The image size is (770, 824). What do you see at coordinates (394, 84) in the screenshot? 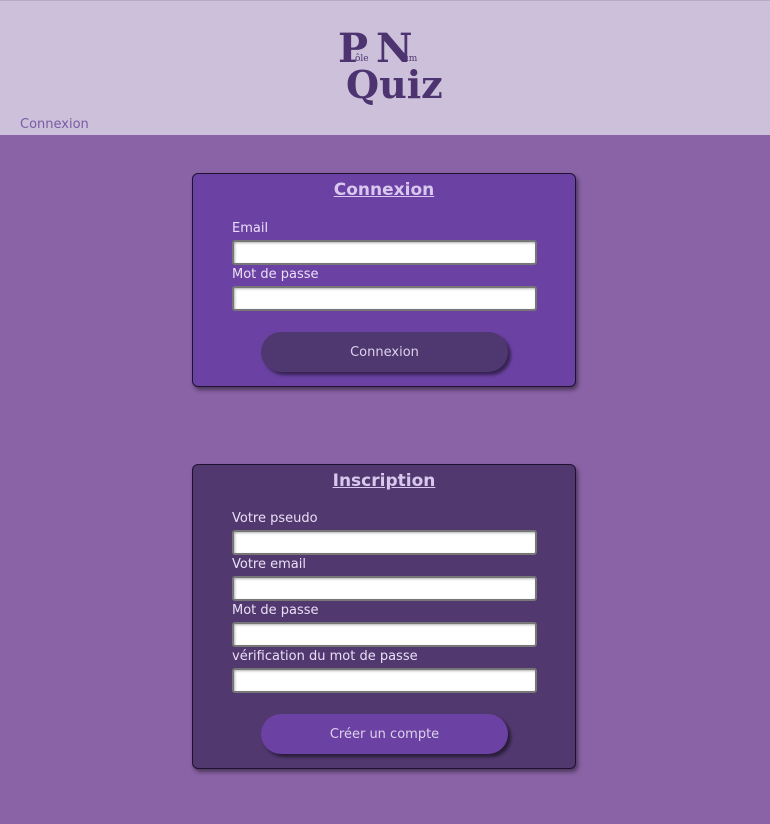
I see `logo-text-quiz: Quiz` at bounding box center [394, 84].